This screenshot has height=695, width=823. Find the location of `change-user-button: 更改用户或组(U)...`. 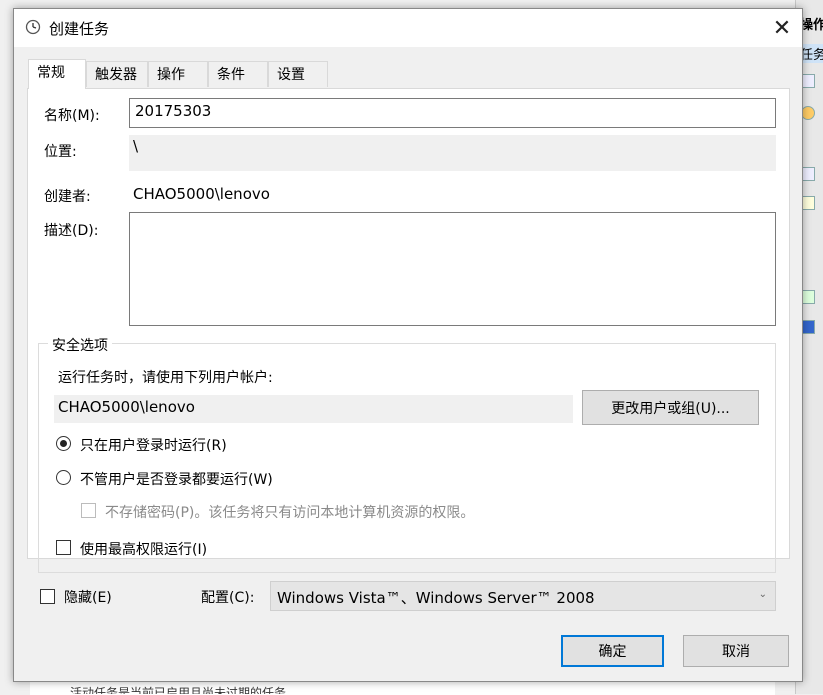

change-user-button: 更改用户或组(U)... is located at coordinates (670, 407).